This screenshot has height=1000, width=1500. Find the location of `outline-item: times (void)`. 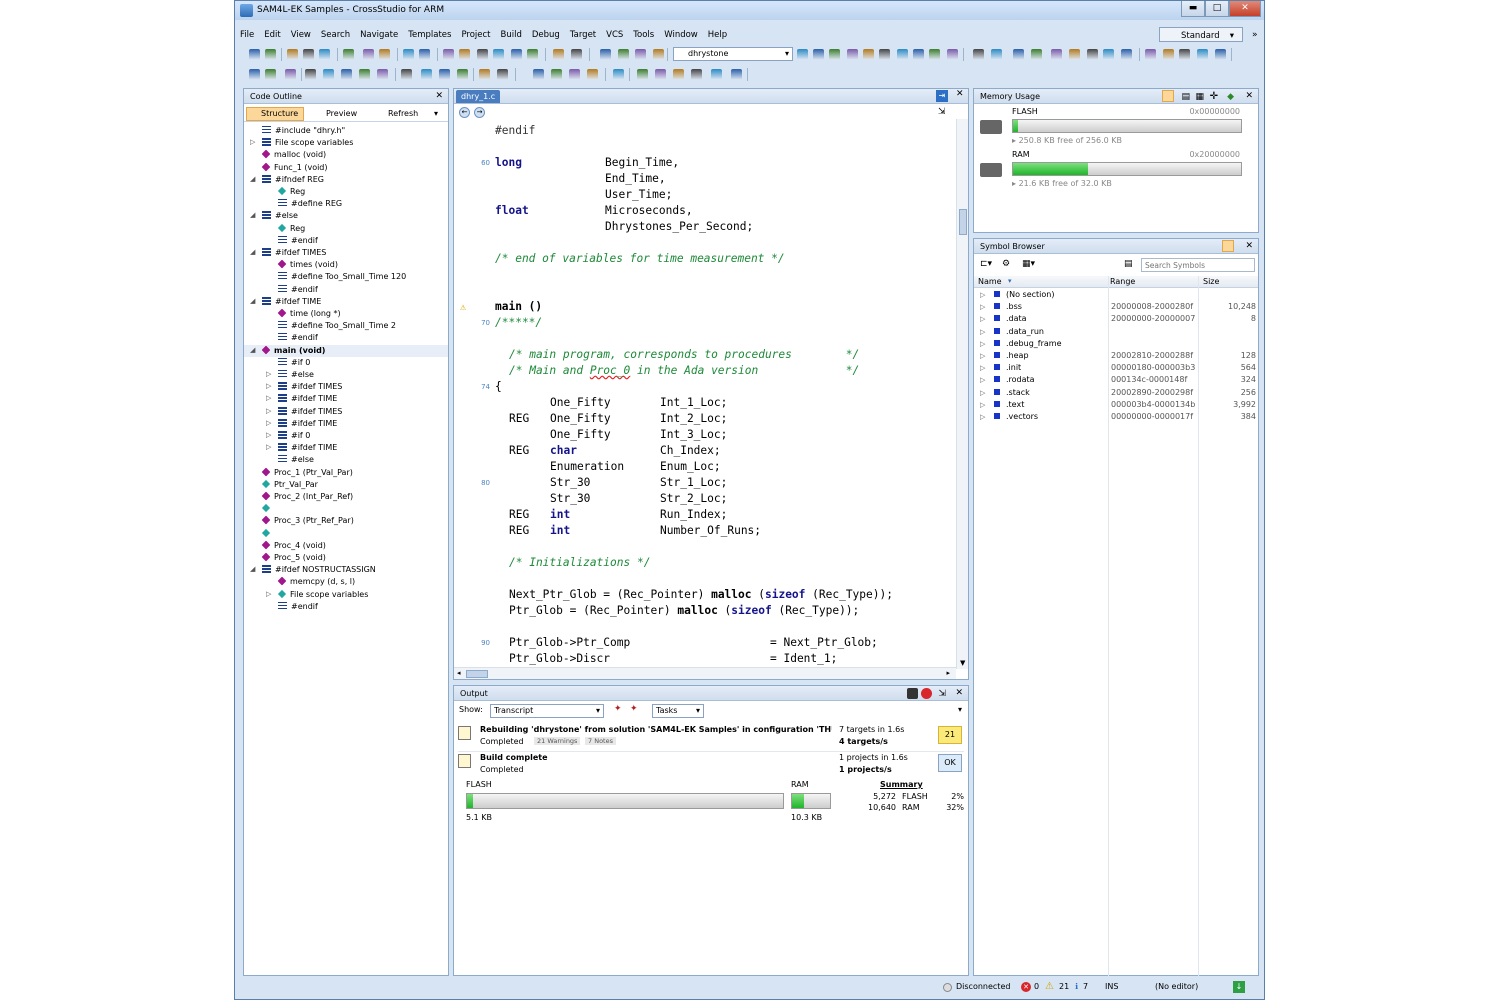

outline-item: times (void) is located at coordinates (307, 264).